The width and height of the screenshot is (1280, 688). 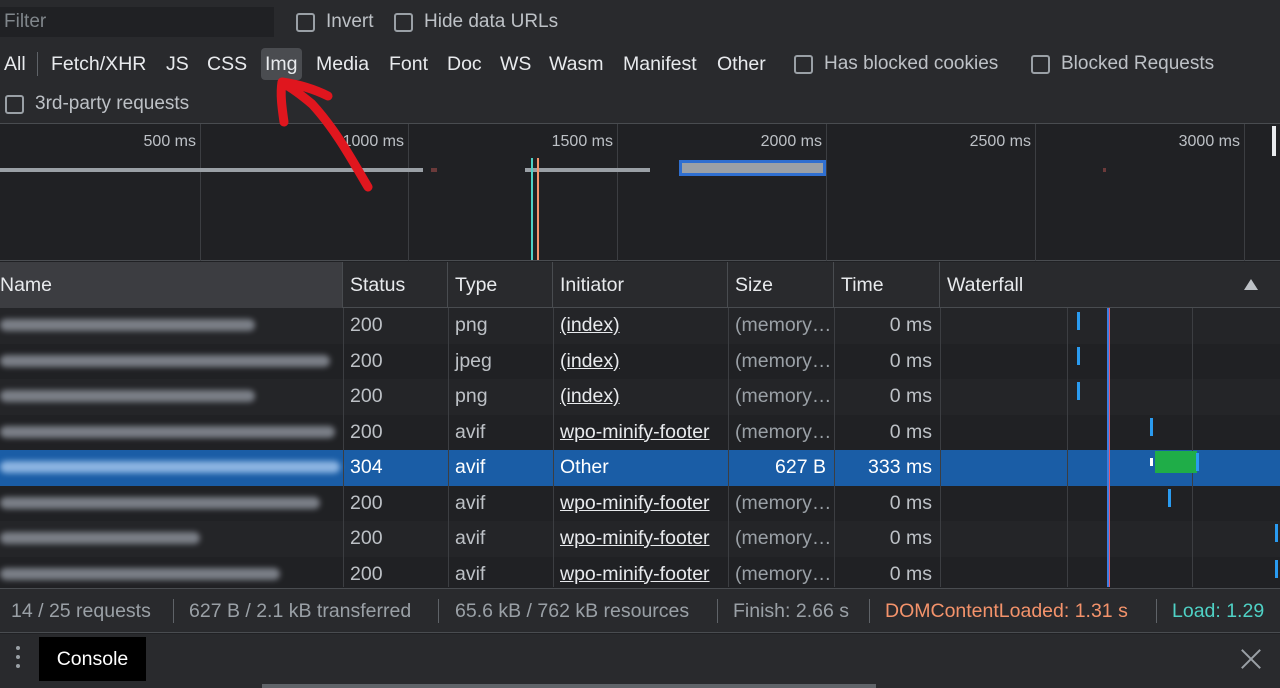 What do you see at coordinates (1274, 141) in the screenshot?
I see `overview-handle` at bounding box center [1274, 141].